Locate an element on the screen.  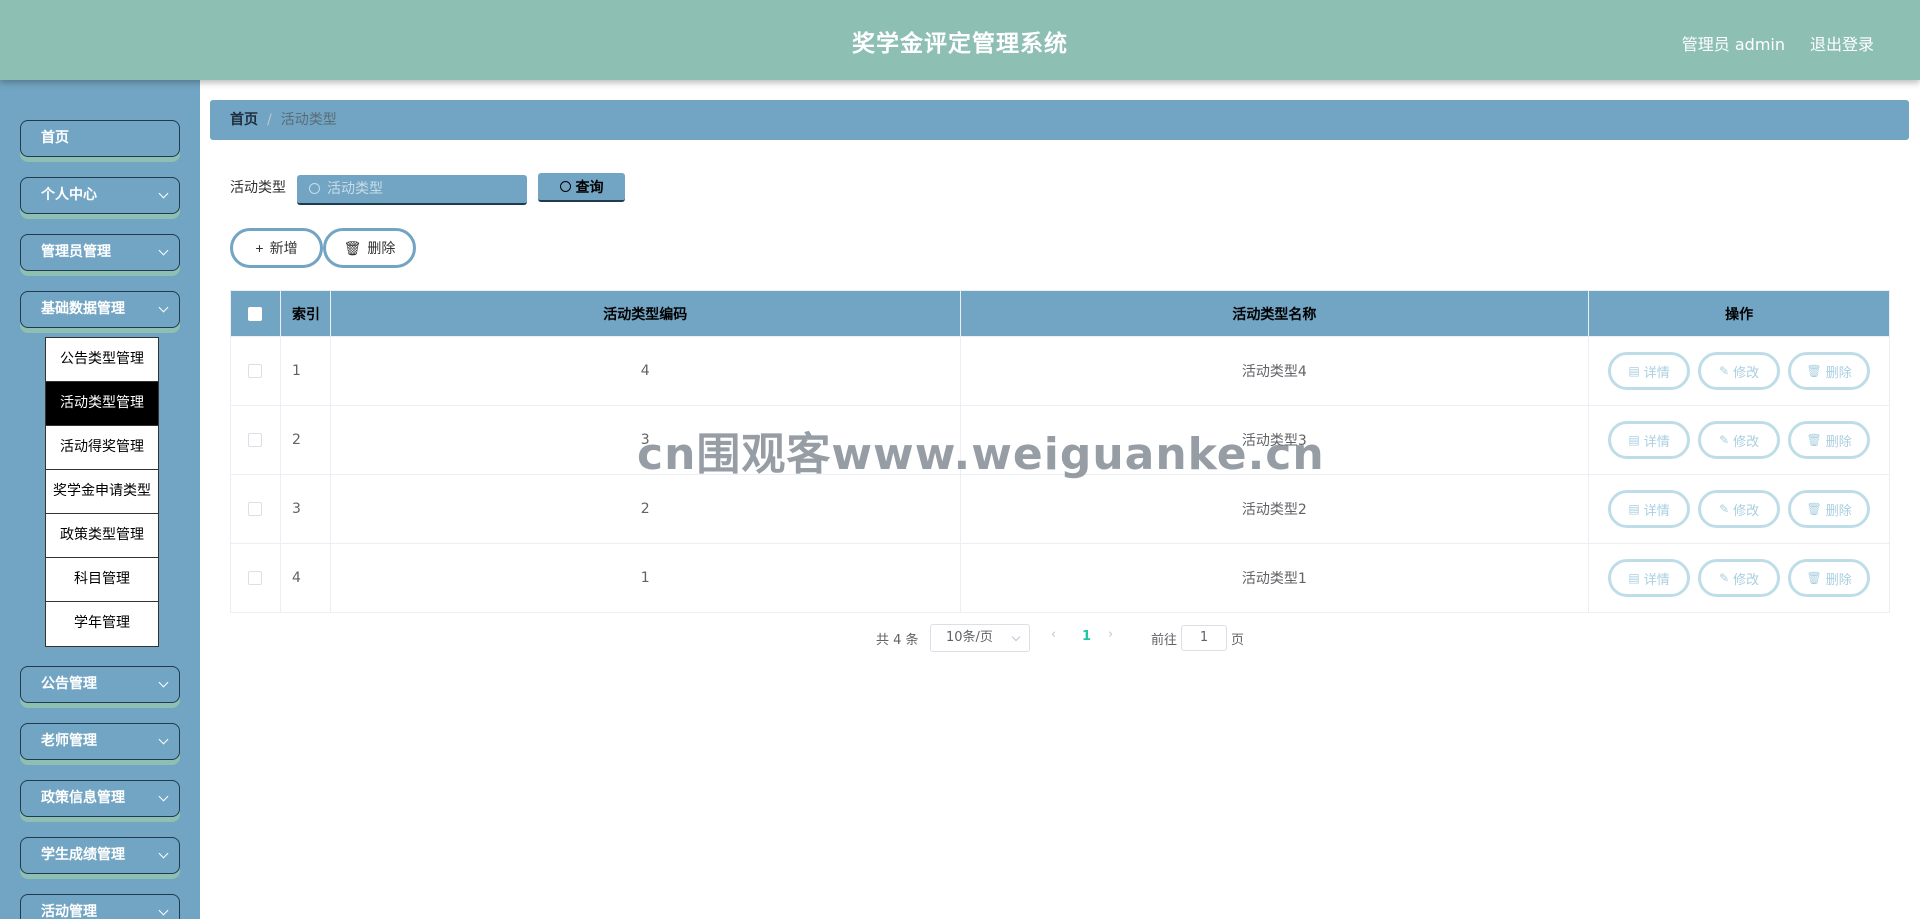
goto-page-input: 1 is located at coordinates (1204, 638).